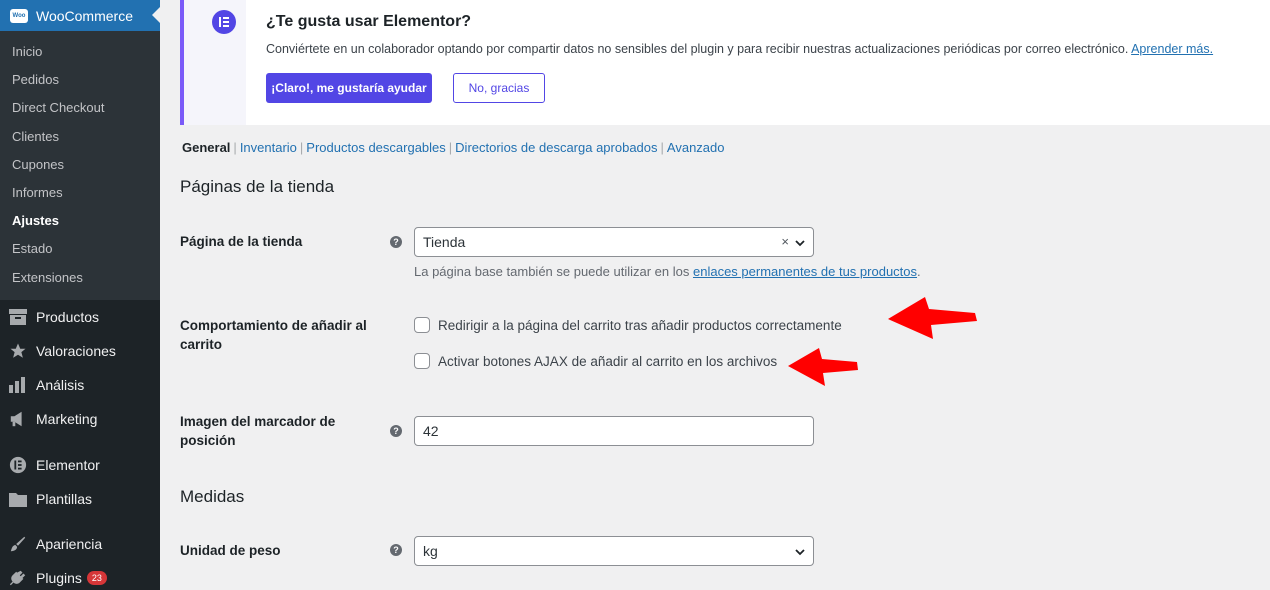  I want to click on sidebar-item-marketing: Marketing, so click(80, 419).